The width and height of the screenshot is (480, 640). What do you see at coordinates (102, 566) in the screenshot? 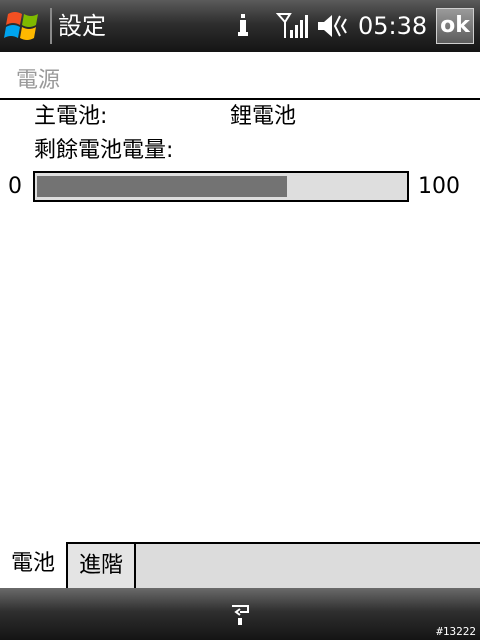
I see `tab-advanced: 進階` at bounding box center [102, 566].